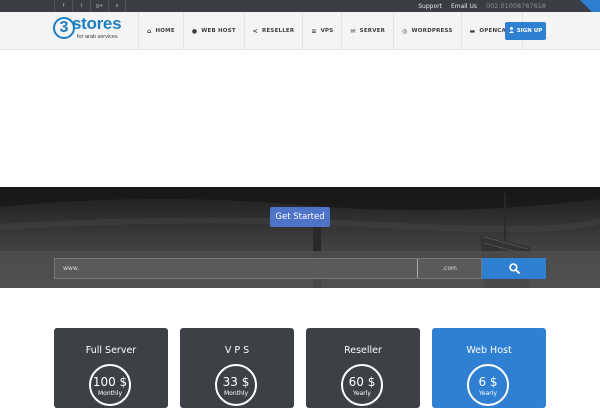 Image resolution: width=600 pixels, height=408 pixels. I want to click on logo-tagline: for arab services, so click(97, 37).